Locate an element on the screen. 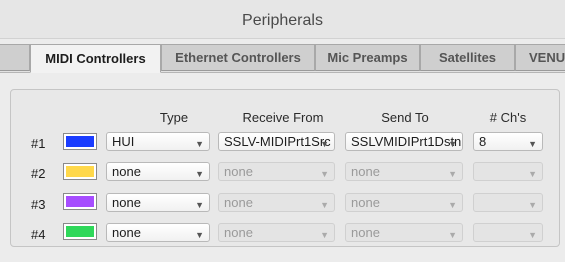  row-label: #3 is located at coordinates (38, 204).